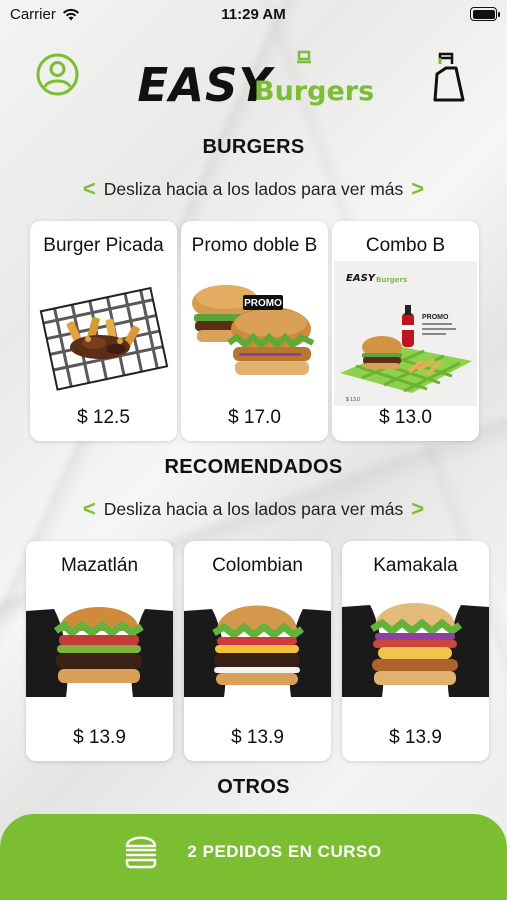 The height and width of the screenshot is (900, 507). I want to click on section-title-recomendados: RECOMENDADOS, so click(253, 467).